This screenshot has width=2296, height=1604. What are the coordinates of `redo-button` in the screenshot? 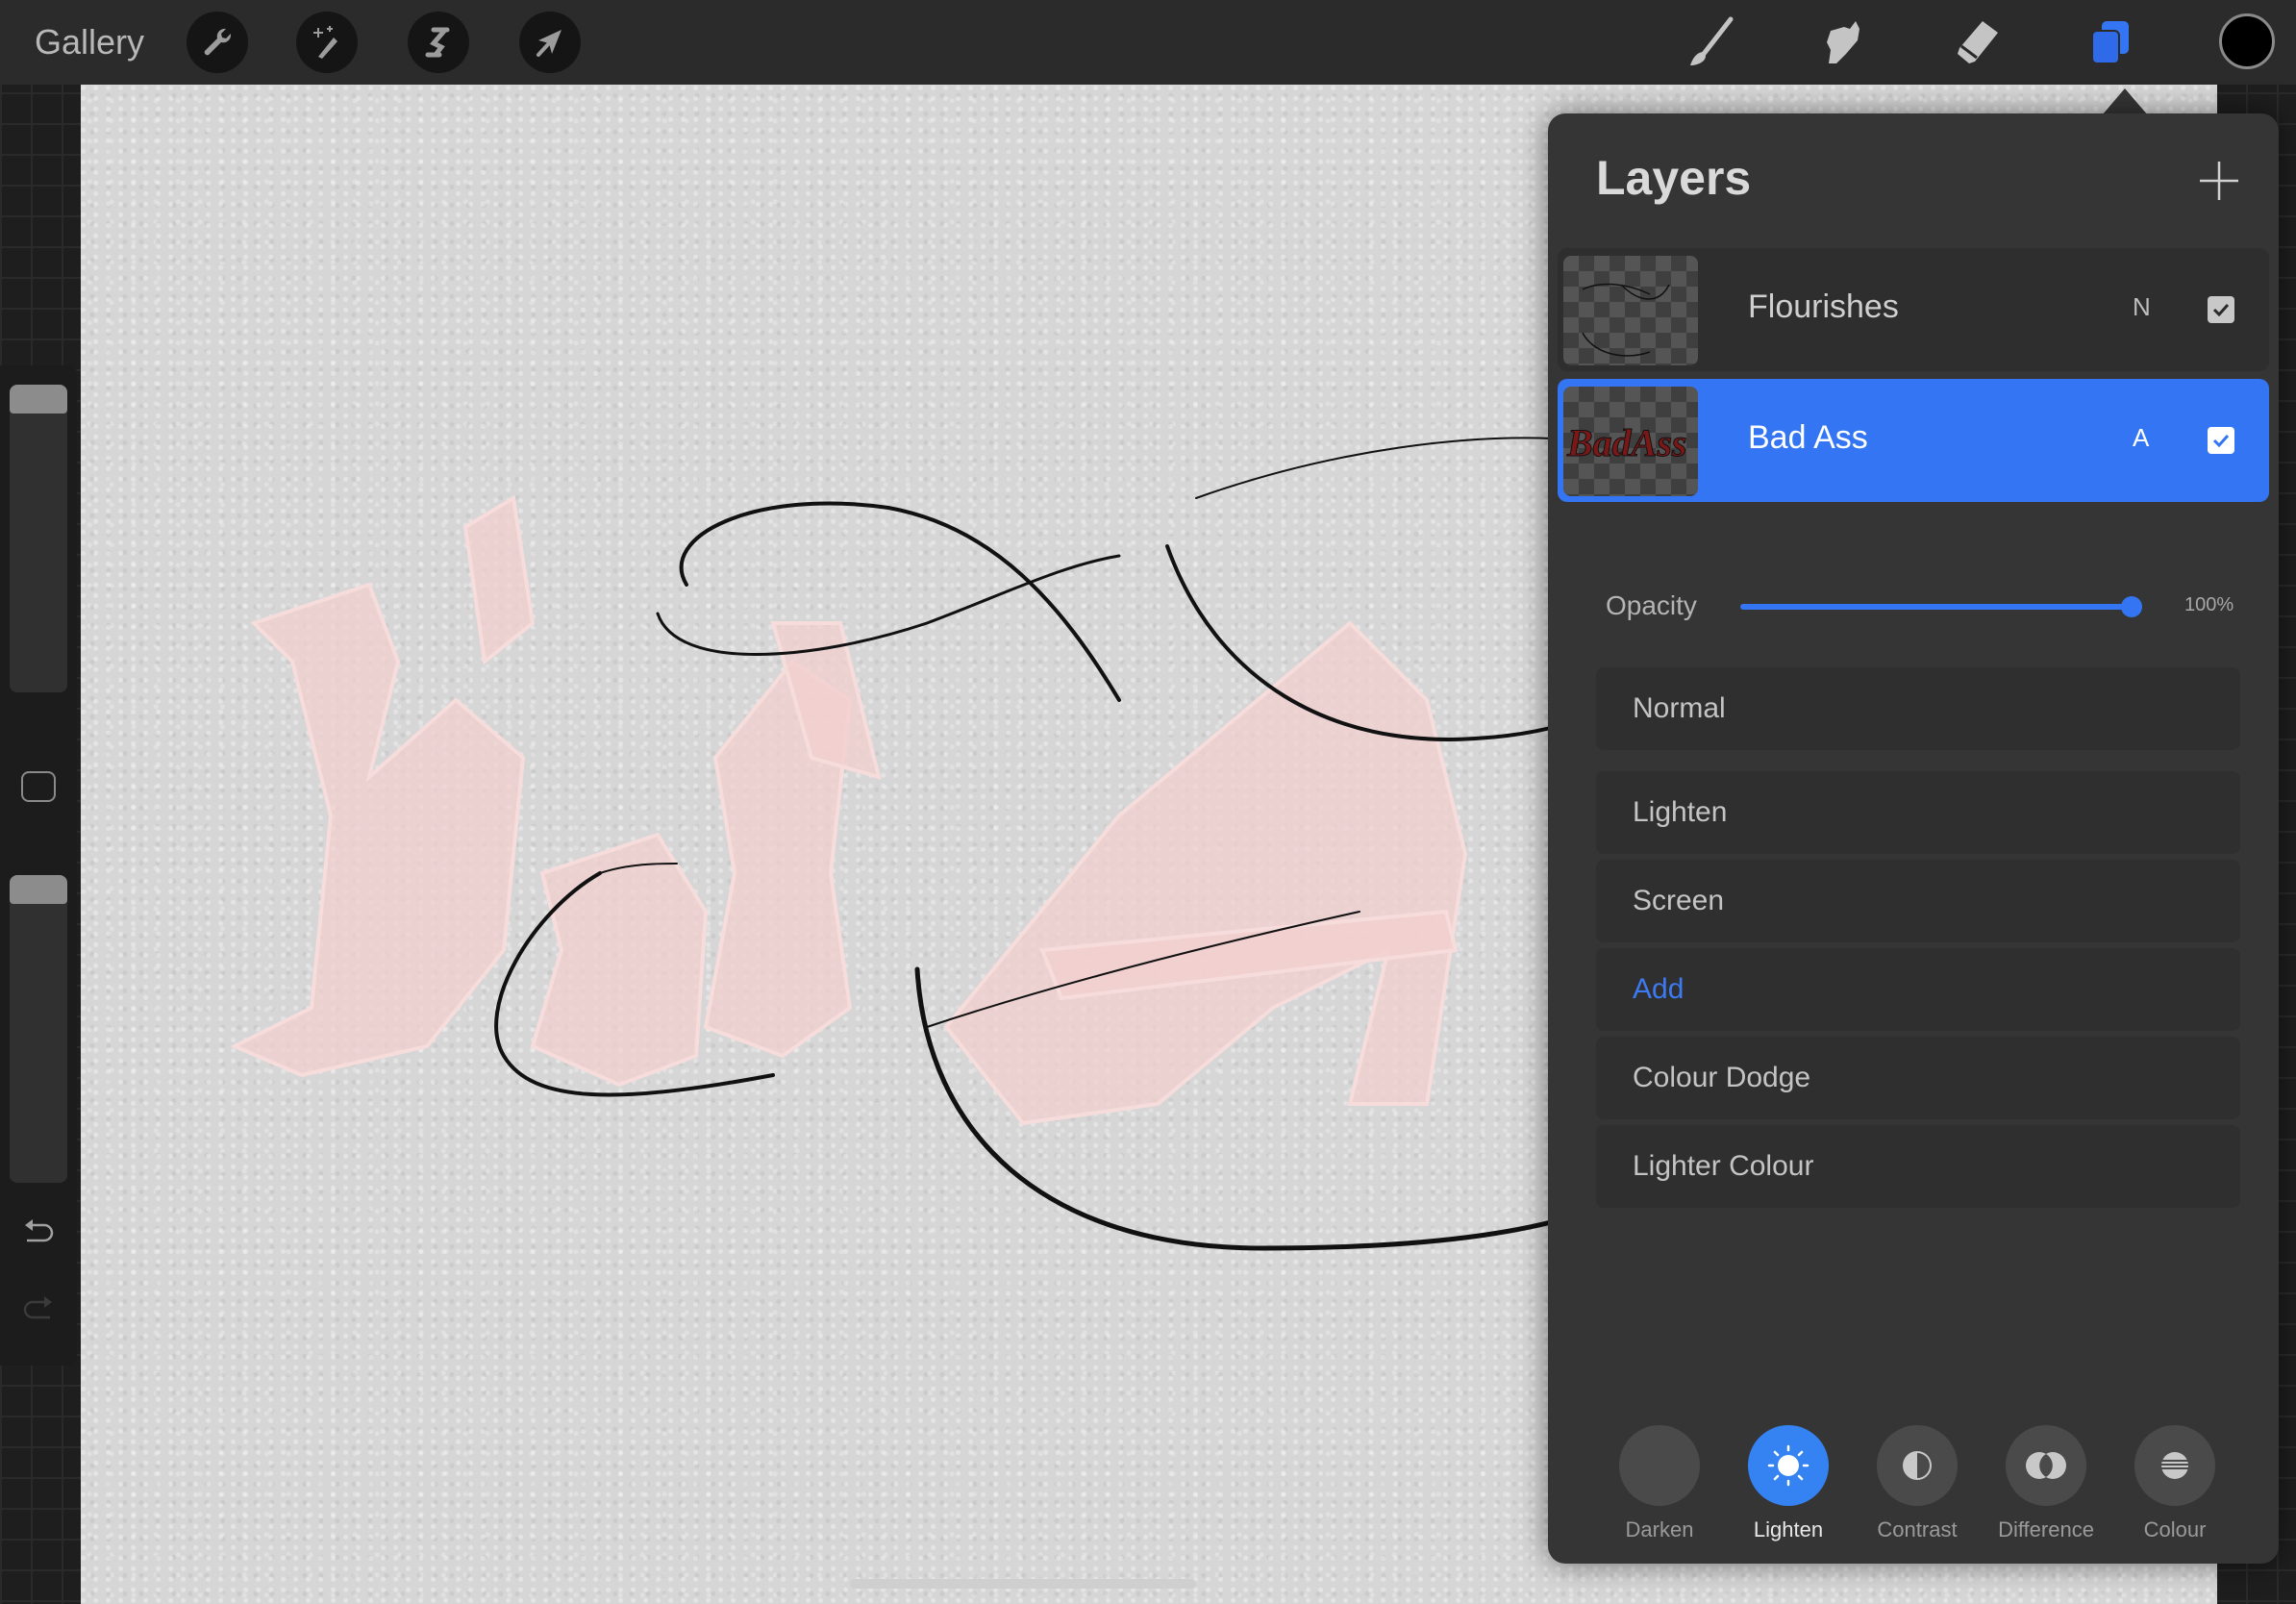 It's located at (38, 1308).